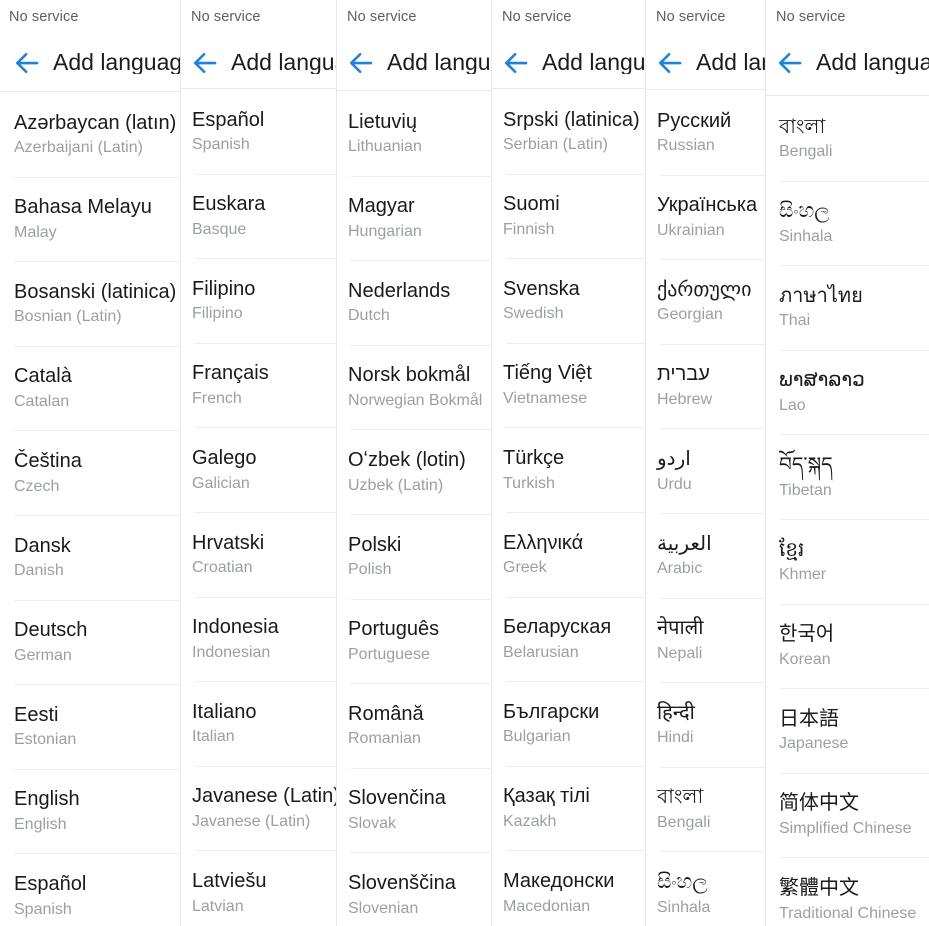 This screenshot has height=926, width=929. Describe the element at coordinates (235, 627) in the screenshot. I see `language-native-name: Indonesia` at that location.